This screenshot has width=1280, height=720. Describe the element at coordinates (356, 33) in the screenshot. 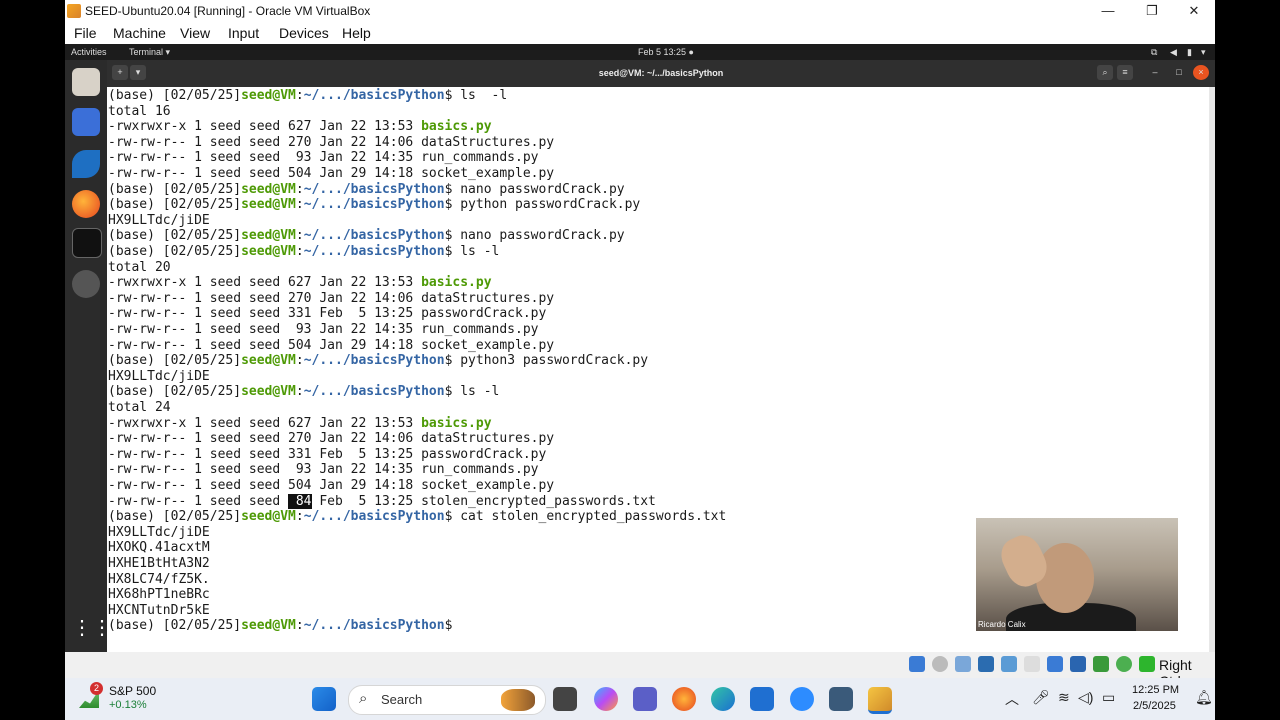

I see `menu-help: Help` at that location.